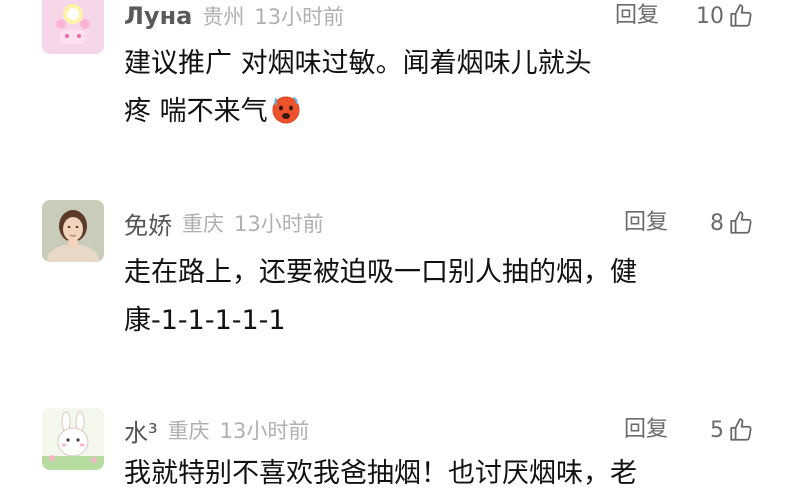 The height and width of the screenshot is (500, 800). What do you see at coordinates (223, 17) in the screenshot?
I see `location-label: 贵州` at bounding box center [223, 17].